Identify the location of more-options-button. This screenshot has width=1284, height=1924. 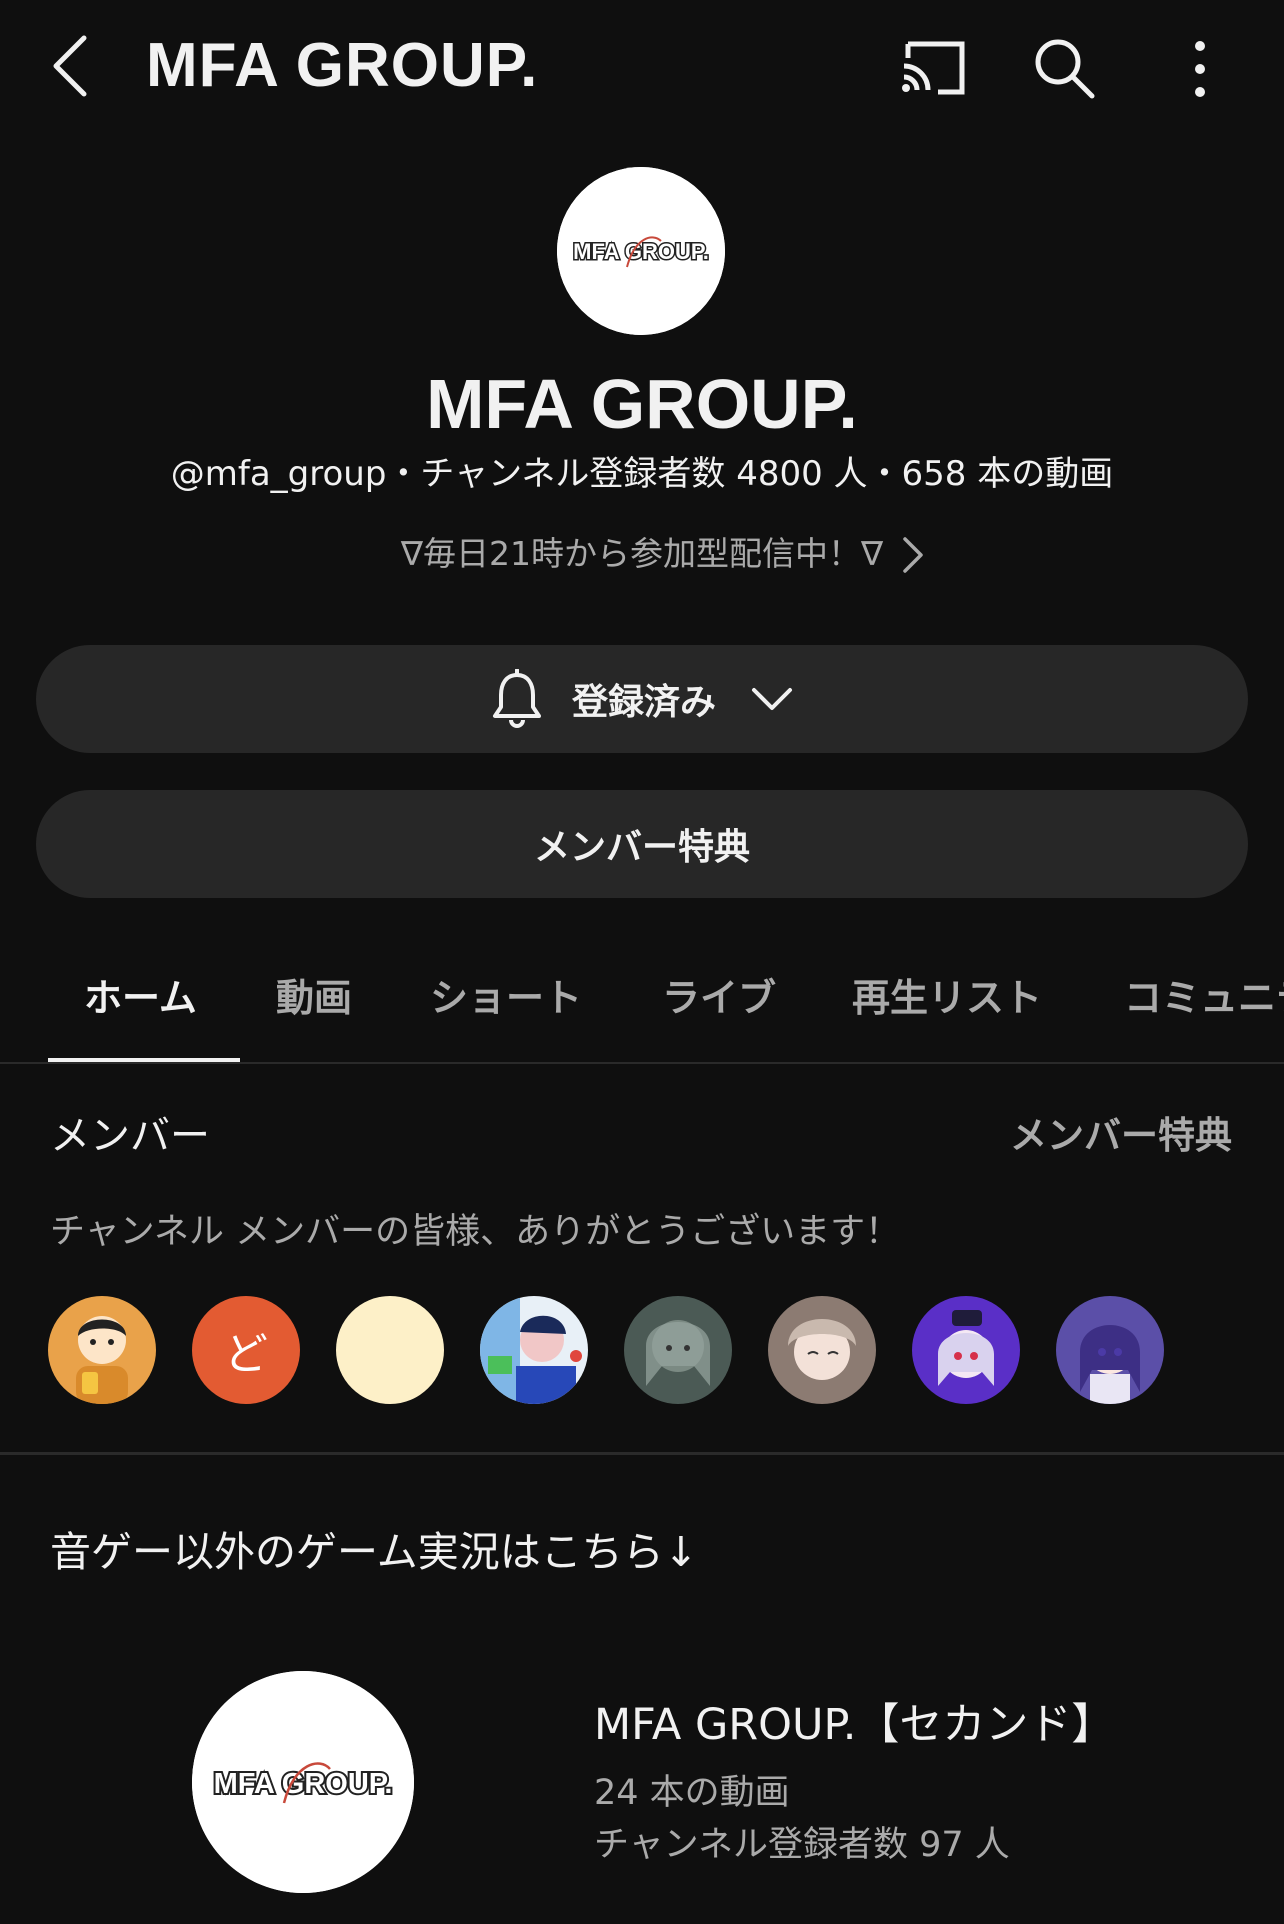
(1200, 69).